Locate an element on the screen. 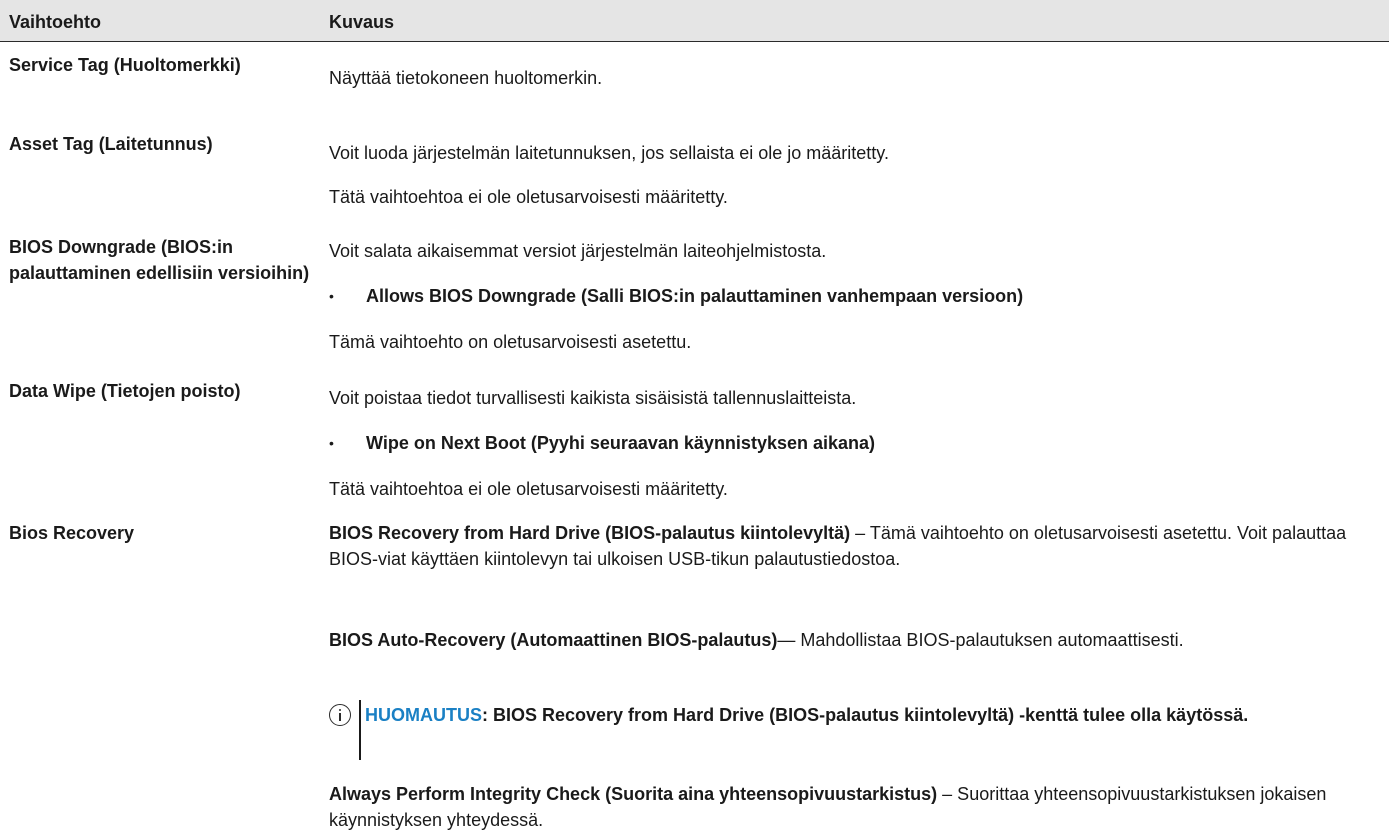  table-header: Vaihtoehto Kuvaus is located at coordinates (694, 21).